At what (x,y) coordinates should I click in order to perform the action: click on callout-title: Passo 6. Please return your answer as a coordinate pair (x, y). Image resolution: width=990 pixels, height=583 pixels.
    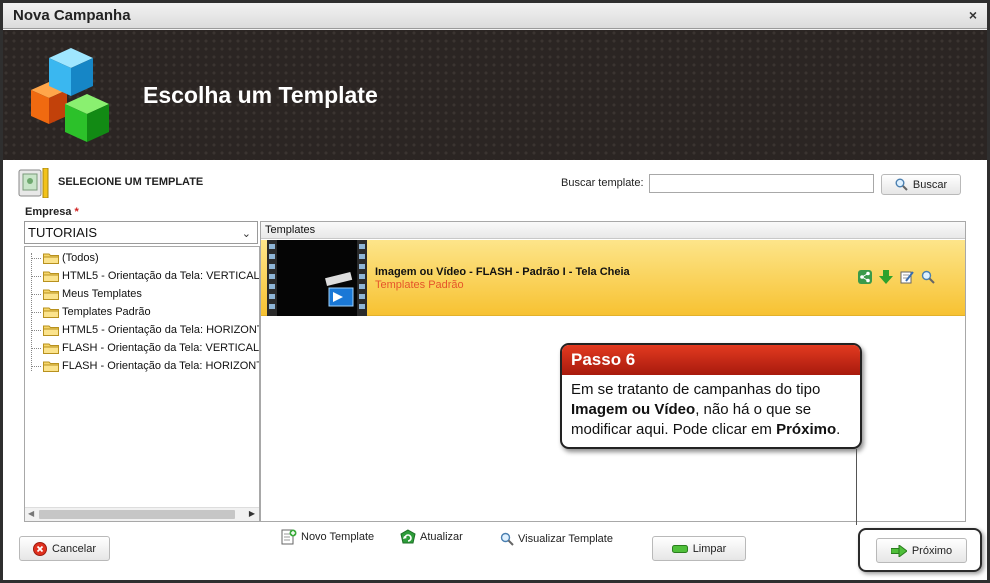
    Looking at the image, I should click on (711, 360).